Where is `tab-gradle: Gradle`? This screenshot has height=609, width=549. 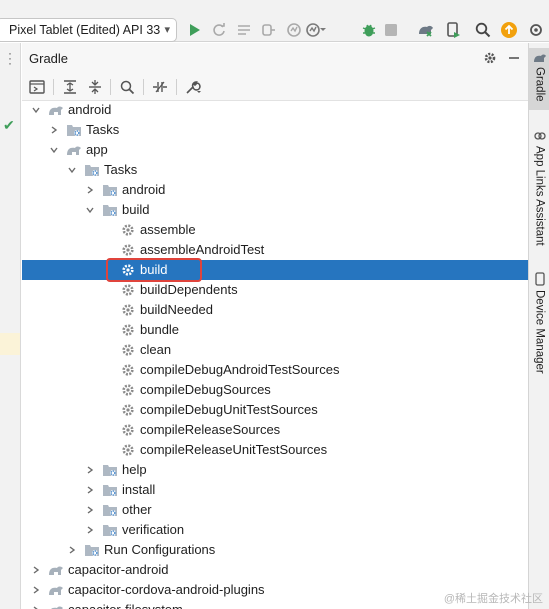 tab-gradle: Gradle is located at coordinates (539, 79).